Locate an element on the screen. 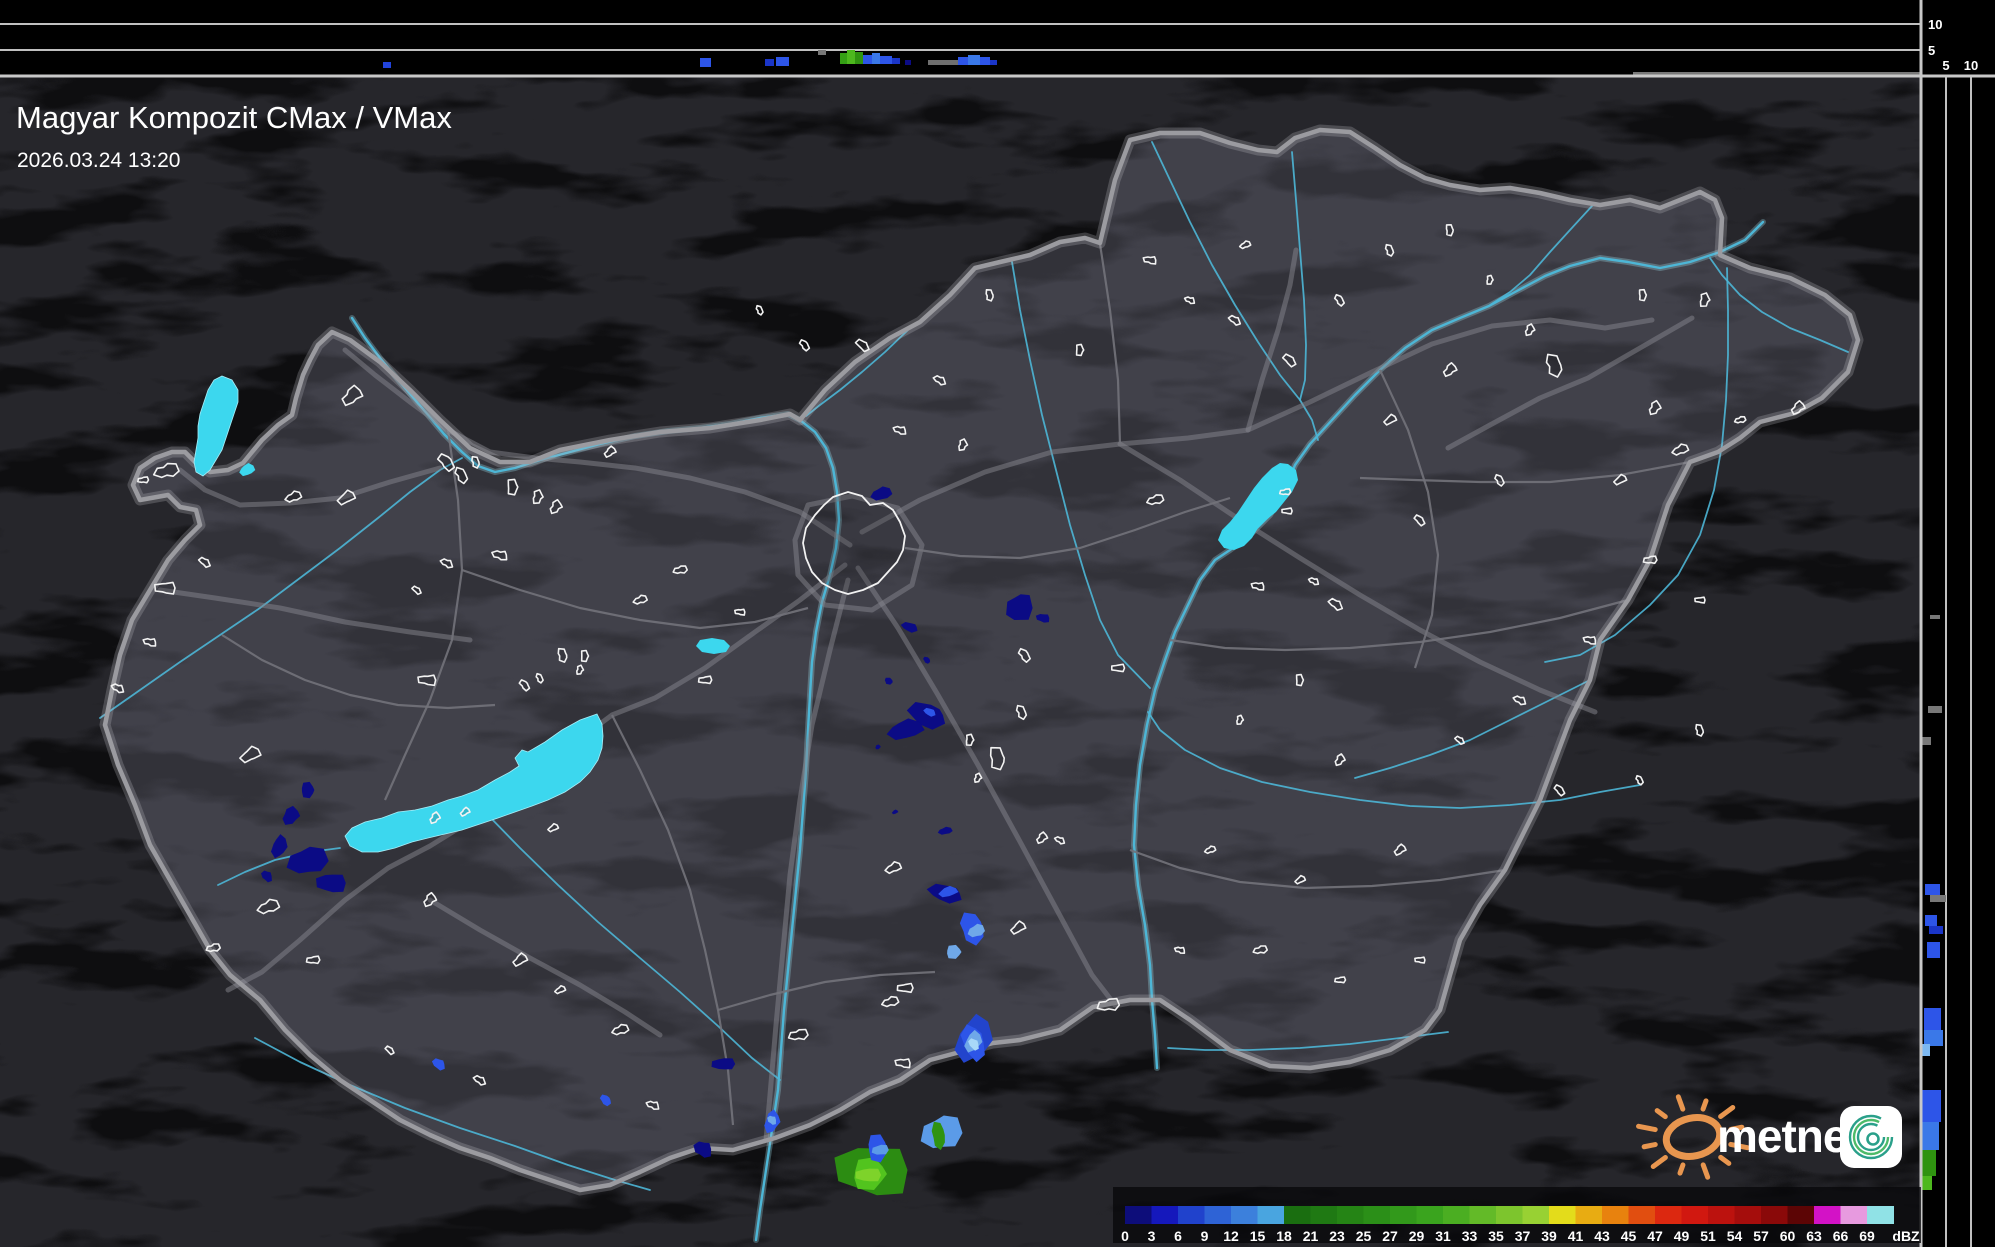  legend-tick-label: 41 is located at coordinates (1576, 1236).